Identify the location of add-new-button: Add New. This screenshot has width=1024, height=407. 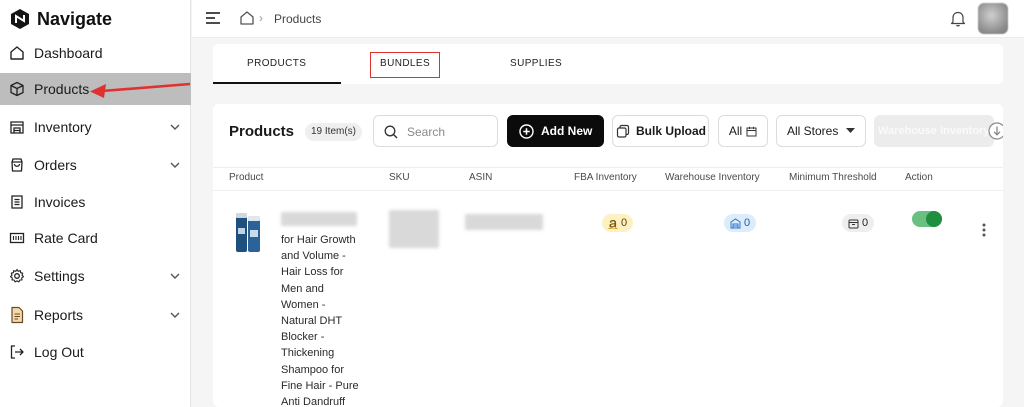
(555, 131).